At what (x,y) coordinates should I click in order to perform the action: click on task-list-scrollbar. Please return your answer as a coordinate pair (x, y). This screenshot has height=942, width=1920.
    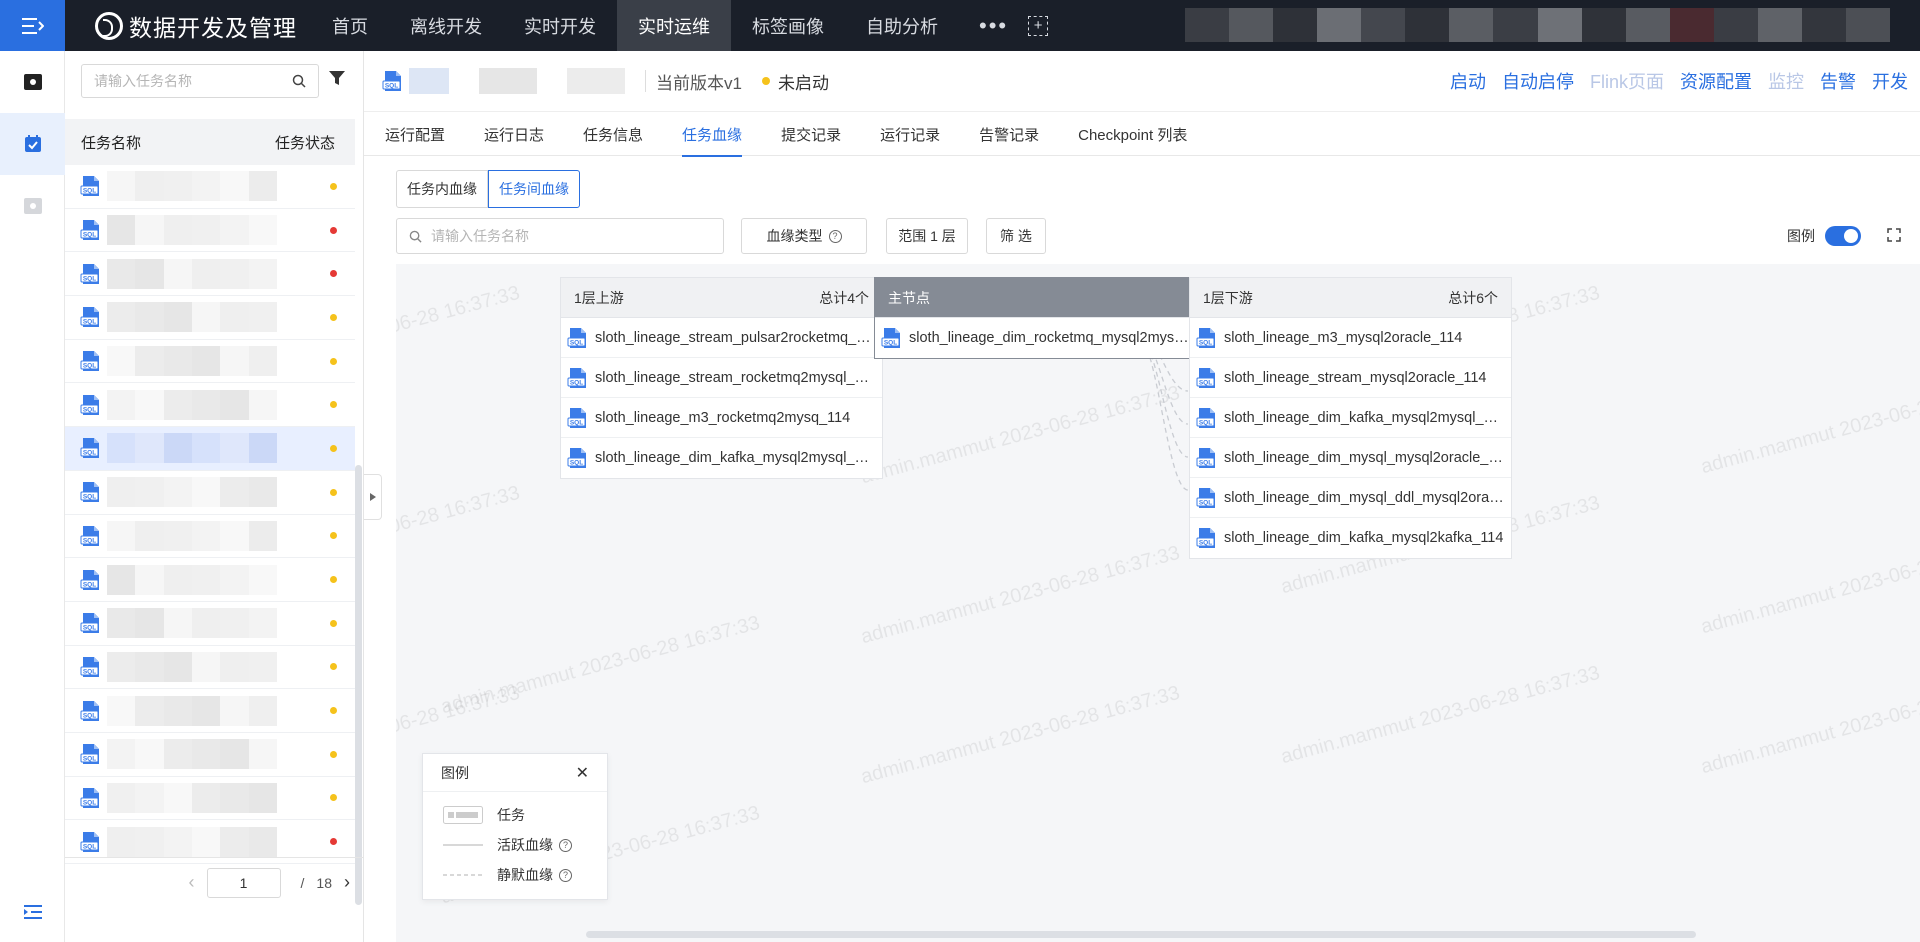
    Looking at the image, I should click on (358, 685).